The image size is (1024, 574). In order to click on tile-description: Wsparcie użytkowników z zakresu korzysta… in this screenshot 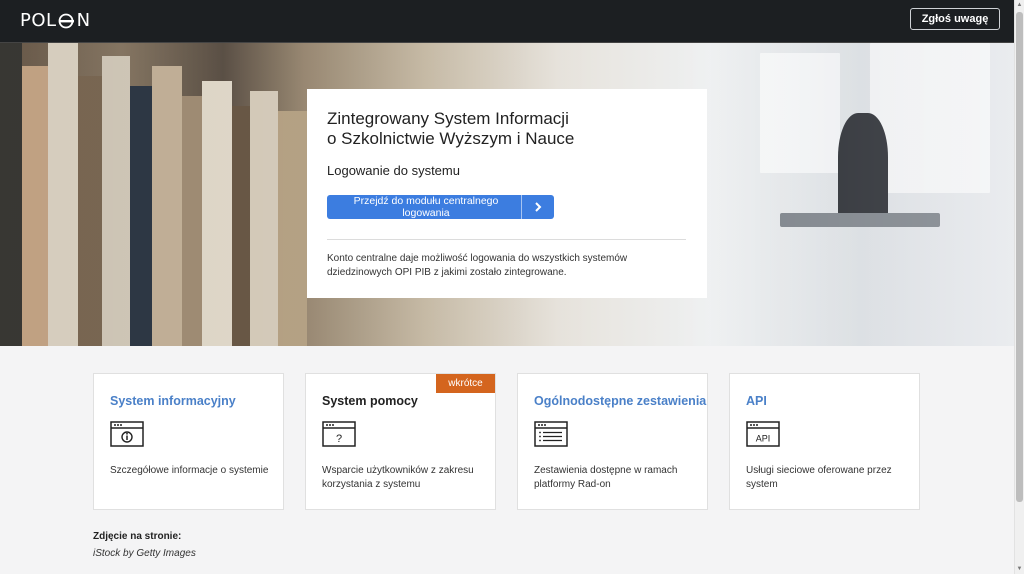, I will do `click(398, 477)`.